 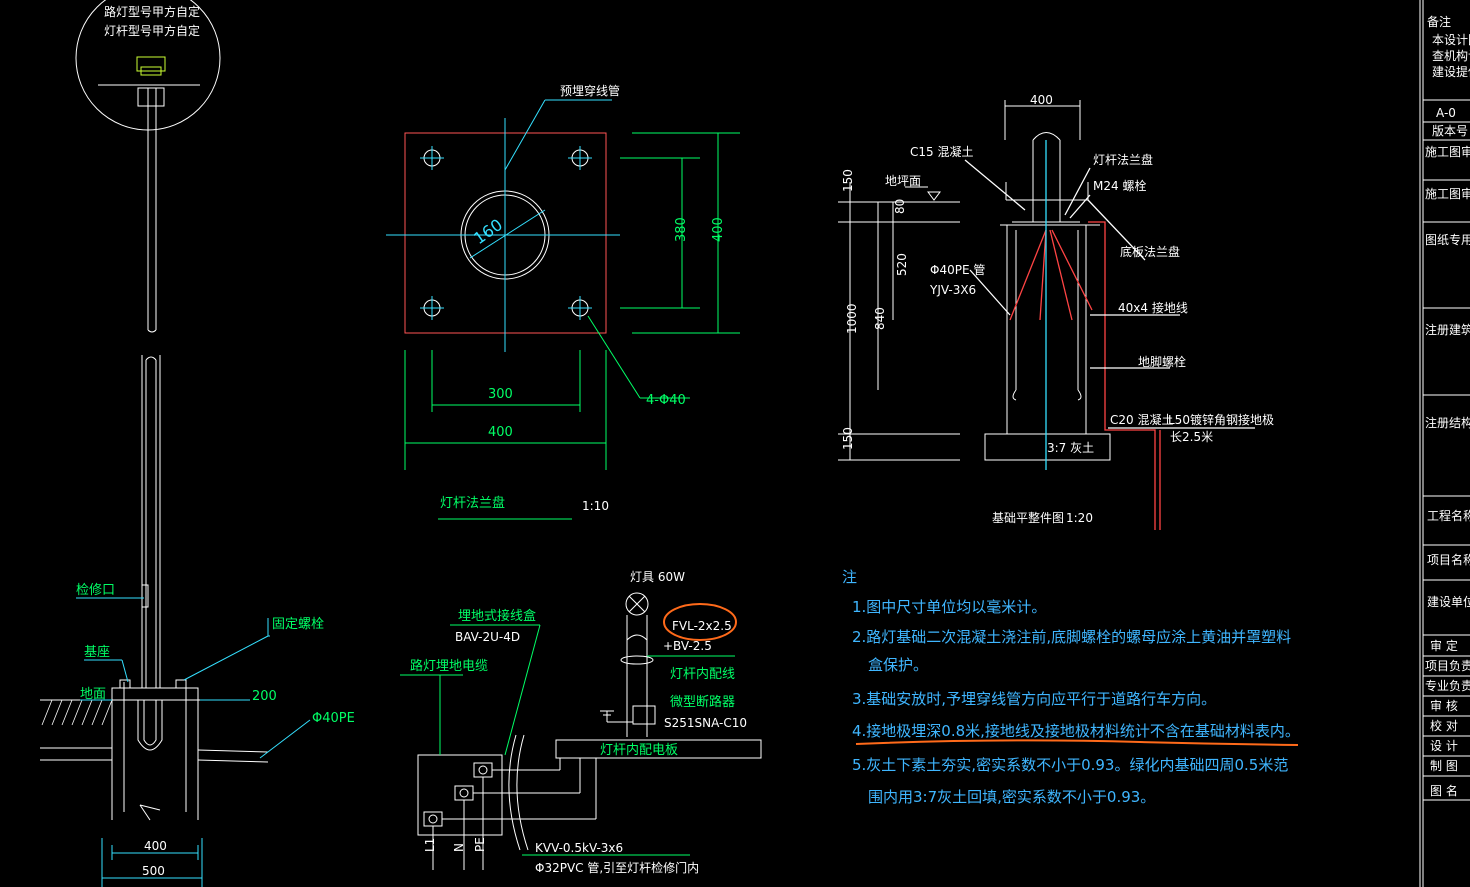 I want to click on flange-dimensions, so click(x=572, y=326).